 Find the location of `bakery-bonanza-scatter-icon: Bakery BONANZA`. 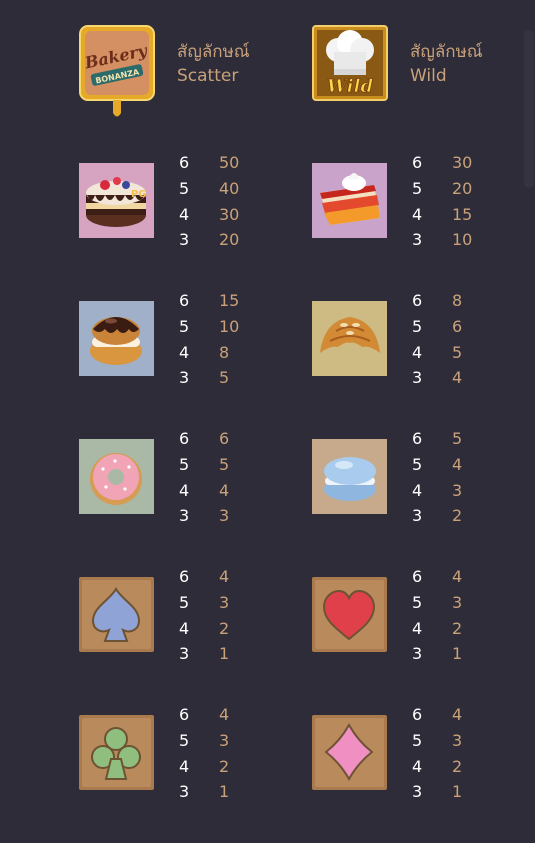

bakery-bonanza-scatter-icon: Bakery BONANZA is located at coordinates (117, 72).